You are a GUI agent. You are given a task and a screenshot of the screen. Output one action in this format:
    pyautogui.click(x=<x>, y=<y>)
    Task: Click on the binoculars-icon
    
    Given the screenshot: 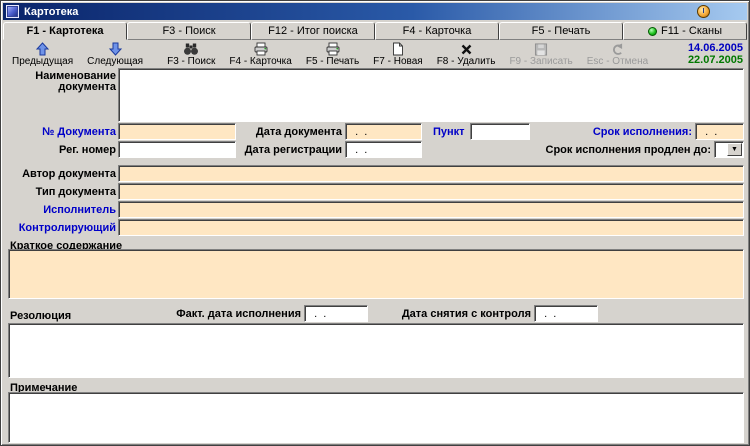 What is the action you would take?
    pyautogui.click(x=191, y=49)
    